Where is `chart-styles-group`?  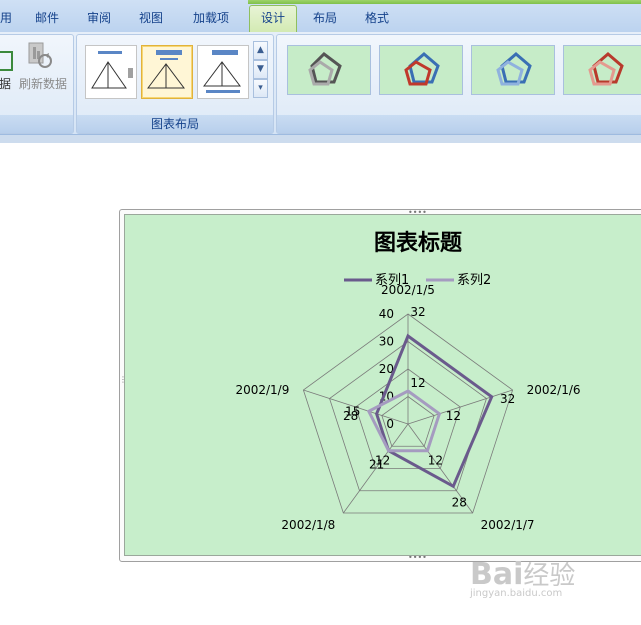 chart-styles-group is located at coordinates (458, 84).